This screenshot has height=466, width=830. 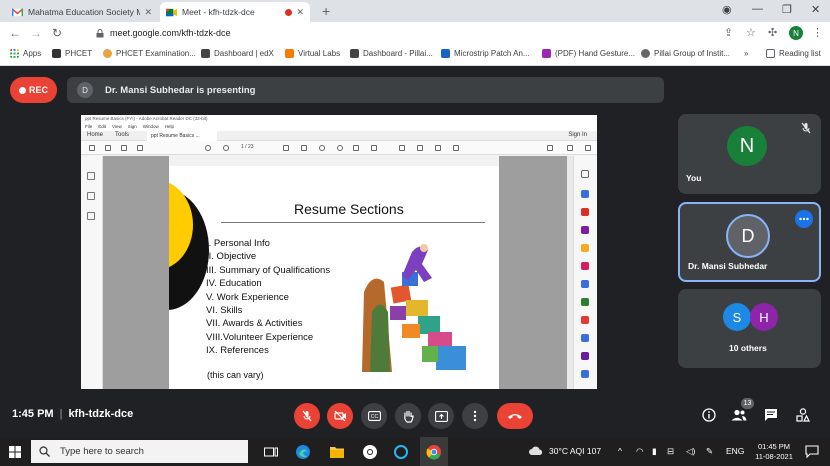 I want to click on climbing-person-illustration, so click(x=414, y=308).